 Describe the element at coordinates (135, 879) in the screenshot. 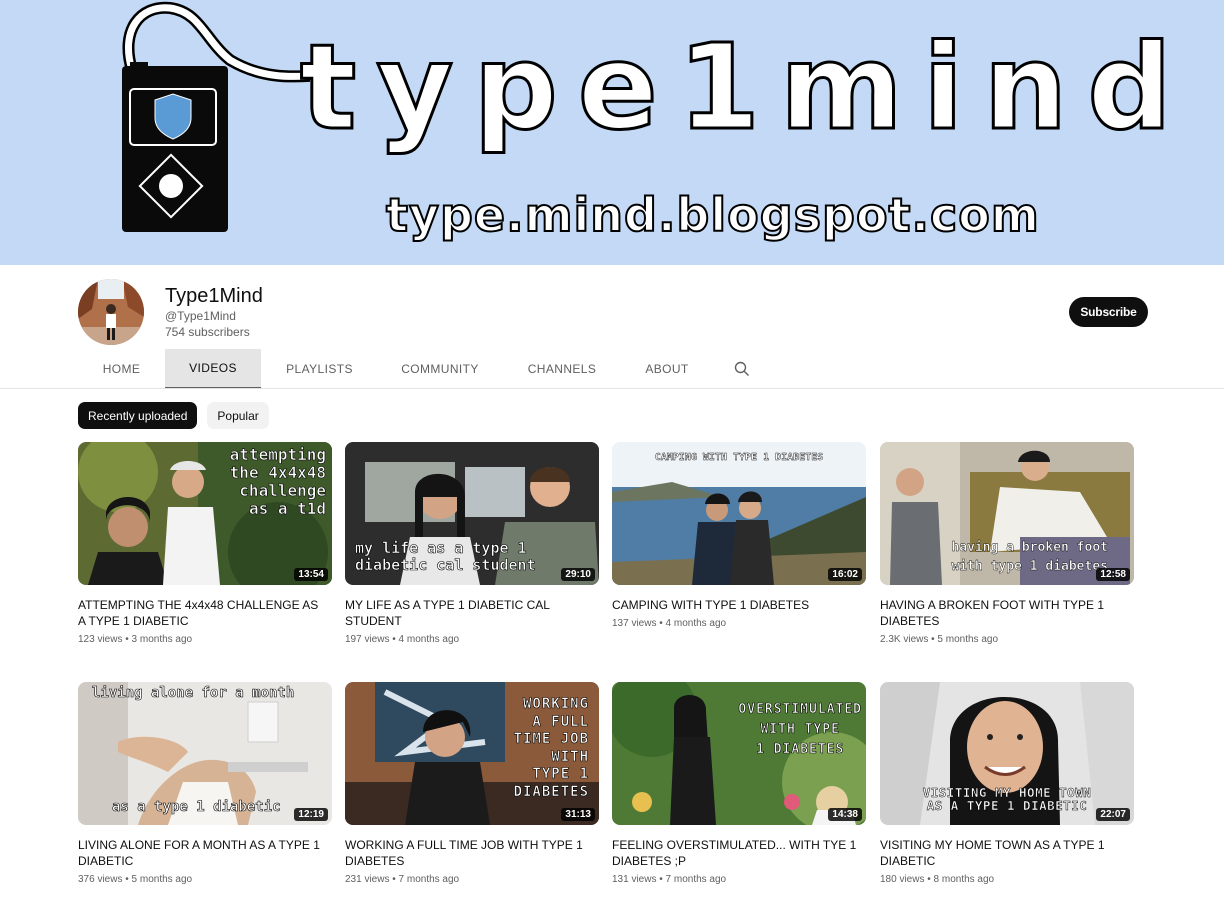

I see `video-meta: 376 views • 5 months ago` at that location.